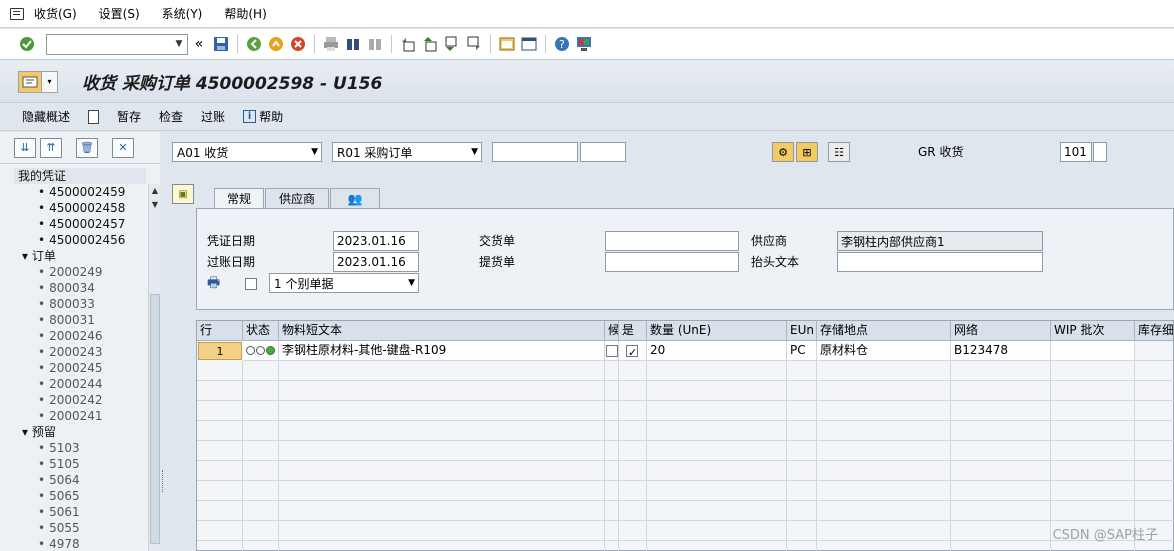 The width and height of the screenshot is (1174, 551). What do you see at coordinates (245, 13) in the screenshot?
I see `menu-help: 帮助(H)` at bounding box center [245, 13].